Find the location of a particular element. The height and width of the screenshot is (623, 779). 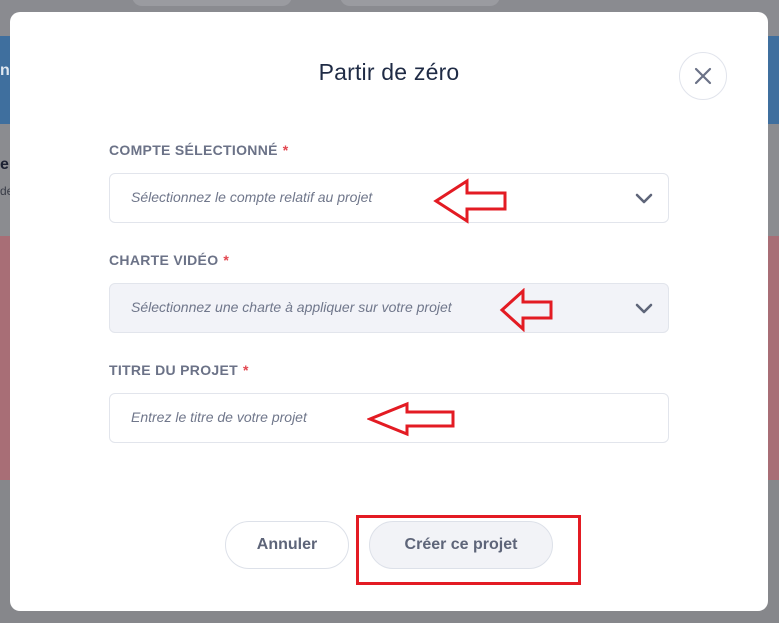

cancel-button: Annuler is located at coordinates (287, 545).